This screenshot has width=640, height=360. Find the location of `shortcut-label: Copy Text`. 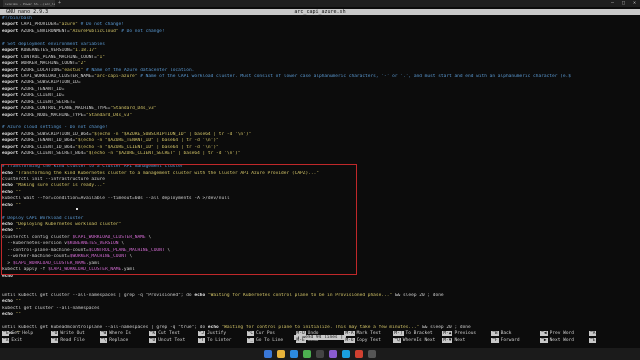

shortcut-label: Copy Text is located at coordinates (368, 340).